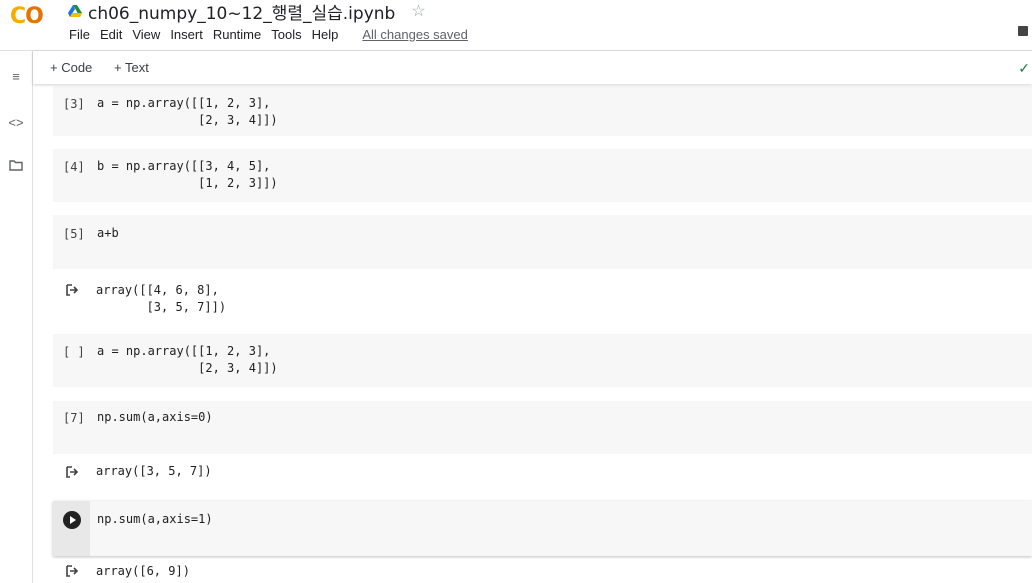 The image size is (1032, 583). Describe the element at coordinates (161, 299) in the screenshot. I see `output-text: array([[4, 6, 8], [3, 5, 7]])` at that location.